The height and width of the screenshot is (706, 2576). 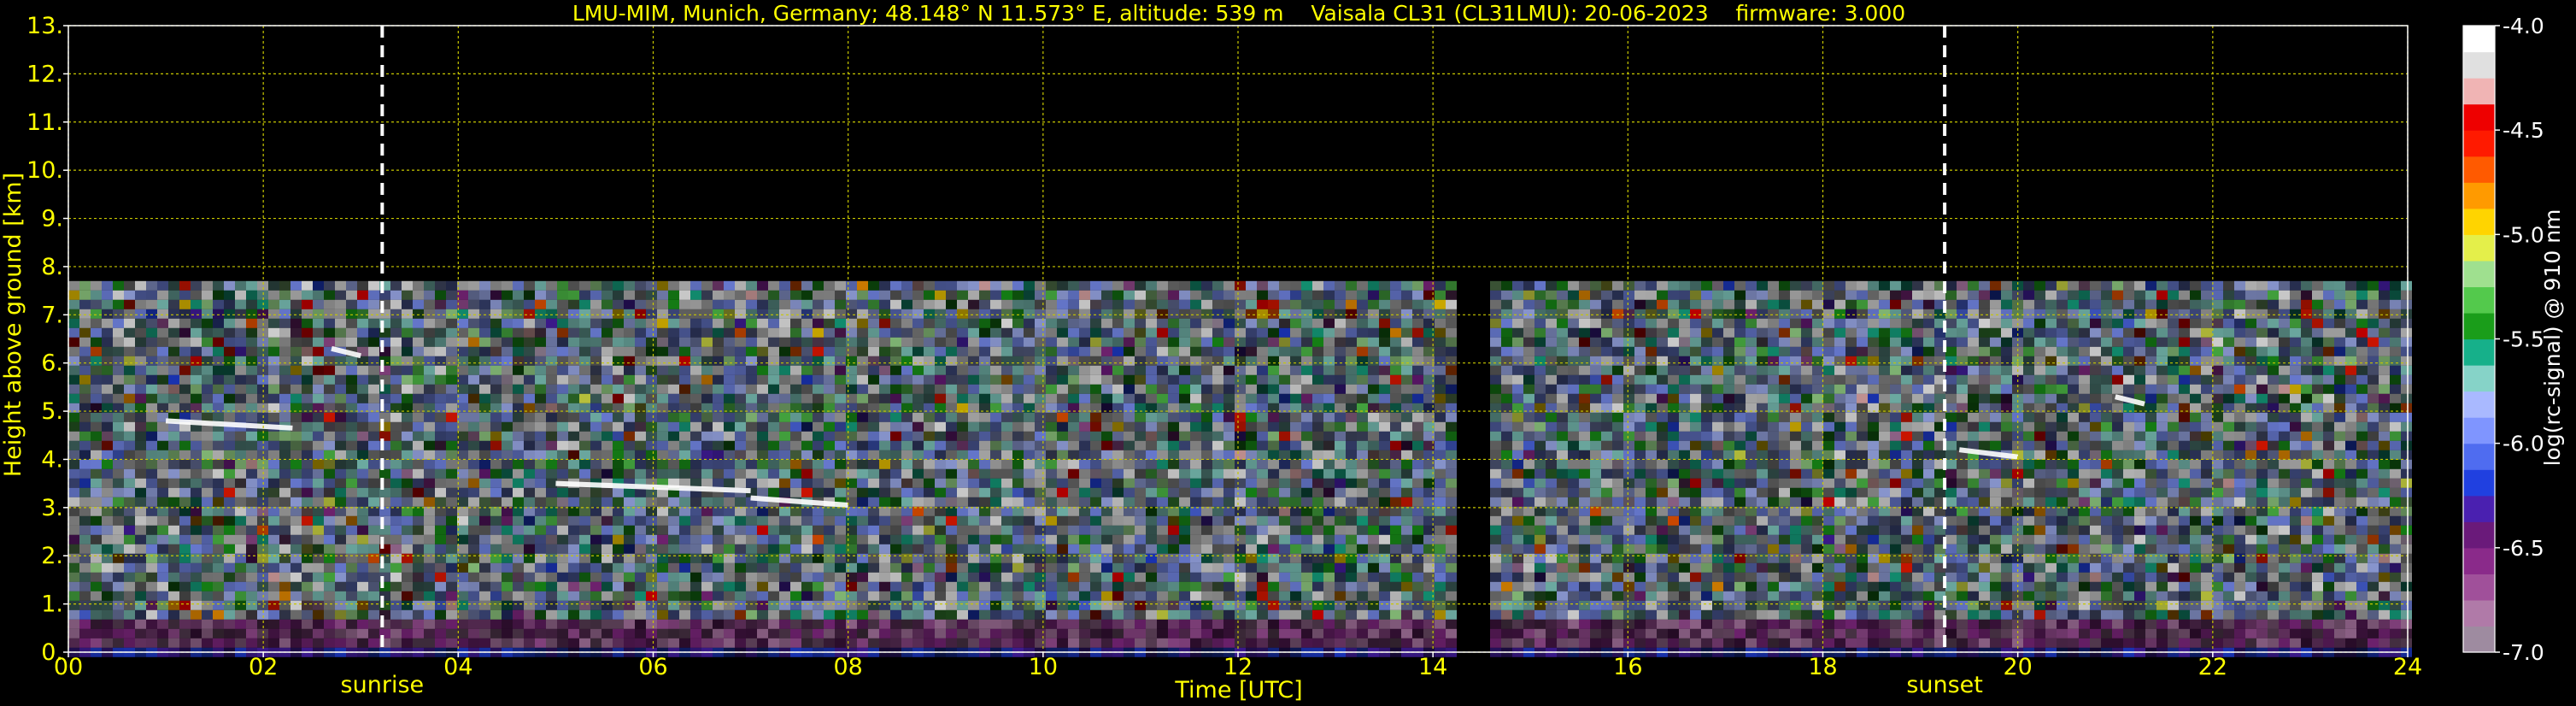 What do you see at coordinates (2212, 667) in the screenshot?
I see `x-tick-label: 22` at bounding box center [2212, 667].